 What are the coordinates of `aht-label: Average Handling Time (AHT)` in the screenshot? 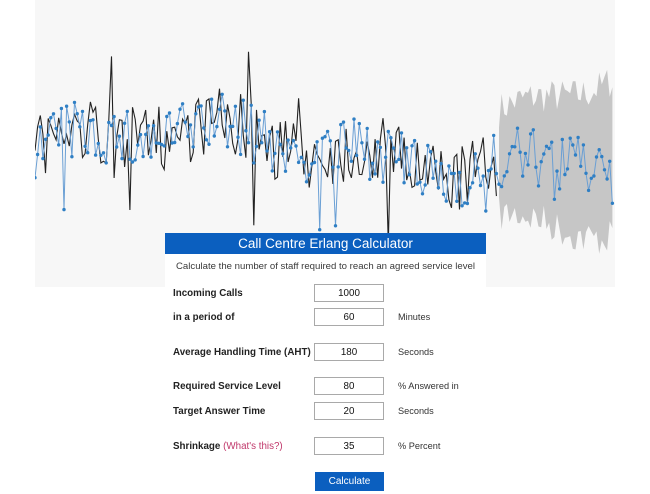 It's located at (242, 352).